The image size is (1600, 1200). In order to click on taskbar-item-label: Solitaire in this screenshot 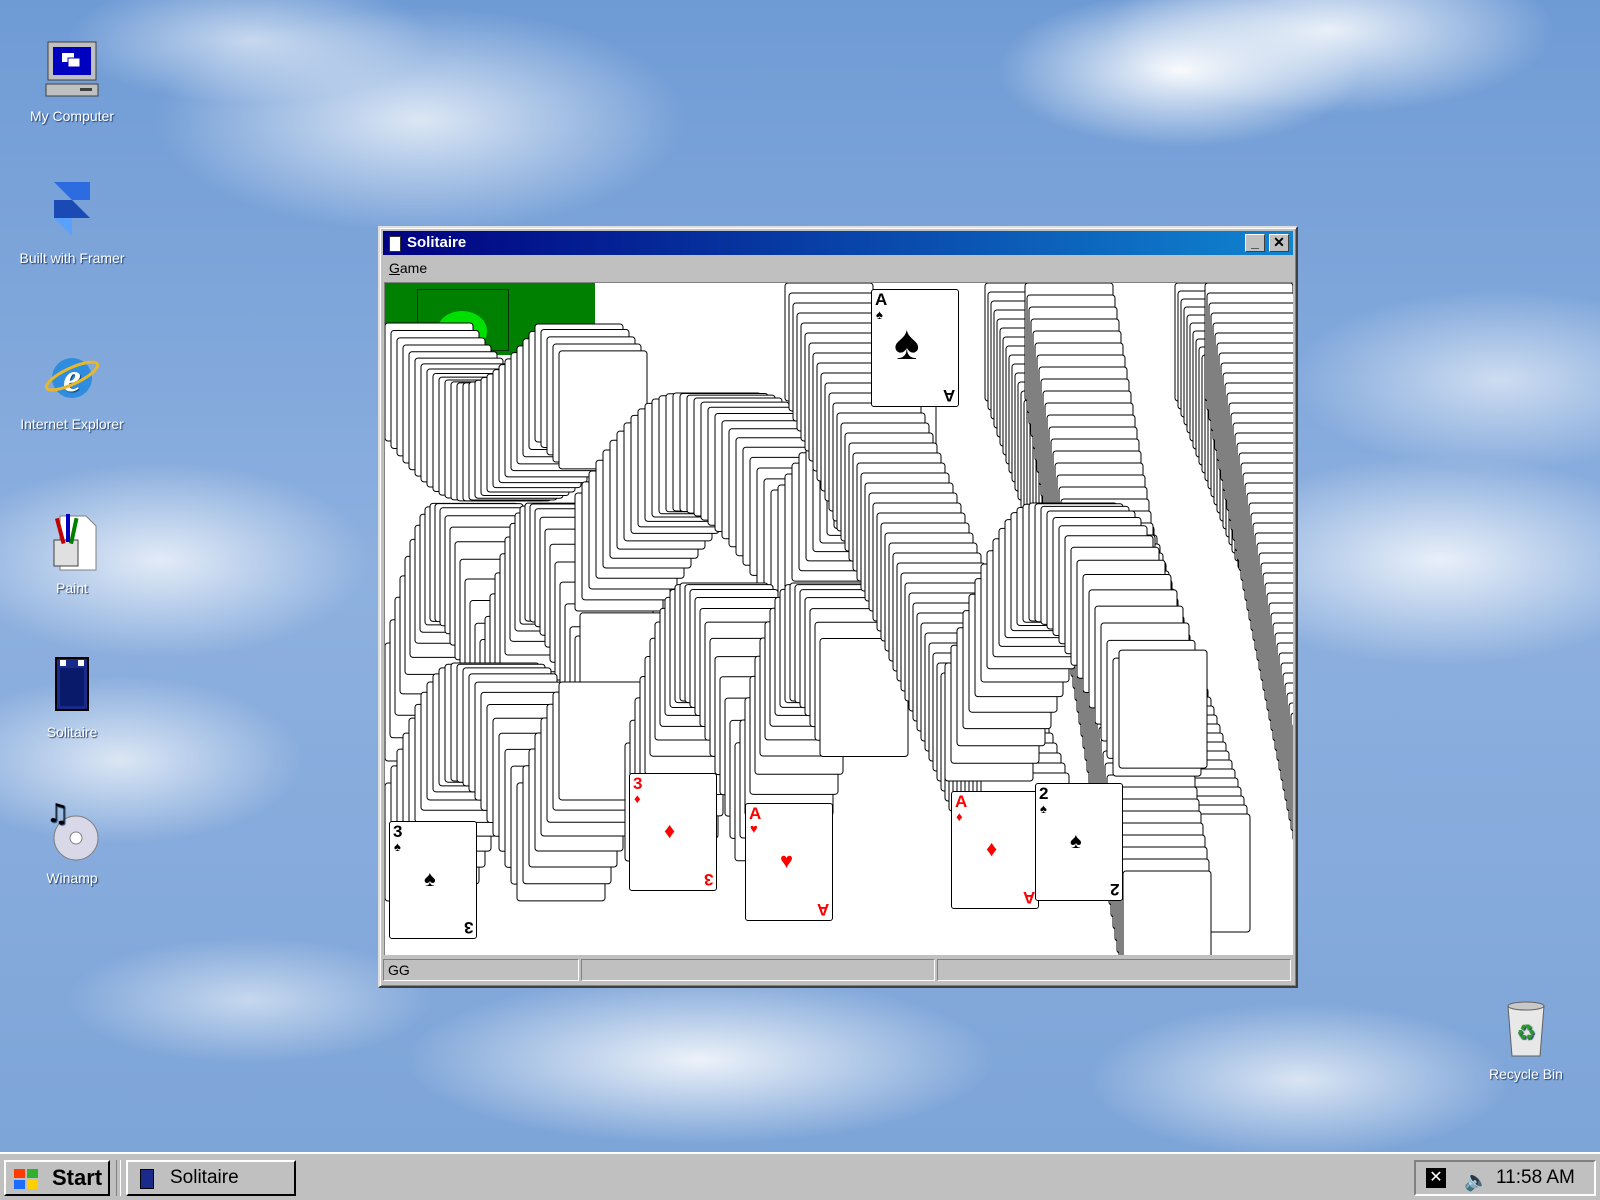, I will do `click(204, 1177)`.